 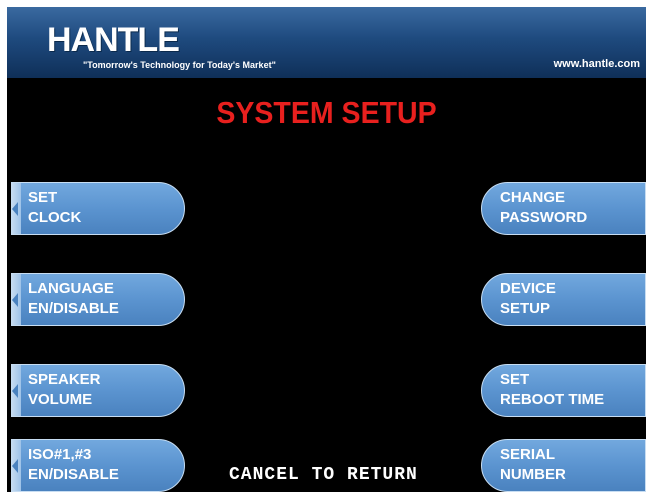 What do you see at coordinates (563, 299) in the screenshot?
I see `device-setup-button: DEVICE SETUP` at bounding box center [563, 299].